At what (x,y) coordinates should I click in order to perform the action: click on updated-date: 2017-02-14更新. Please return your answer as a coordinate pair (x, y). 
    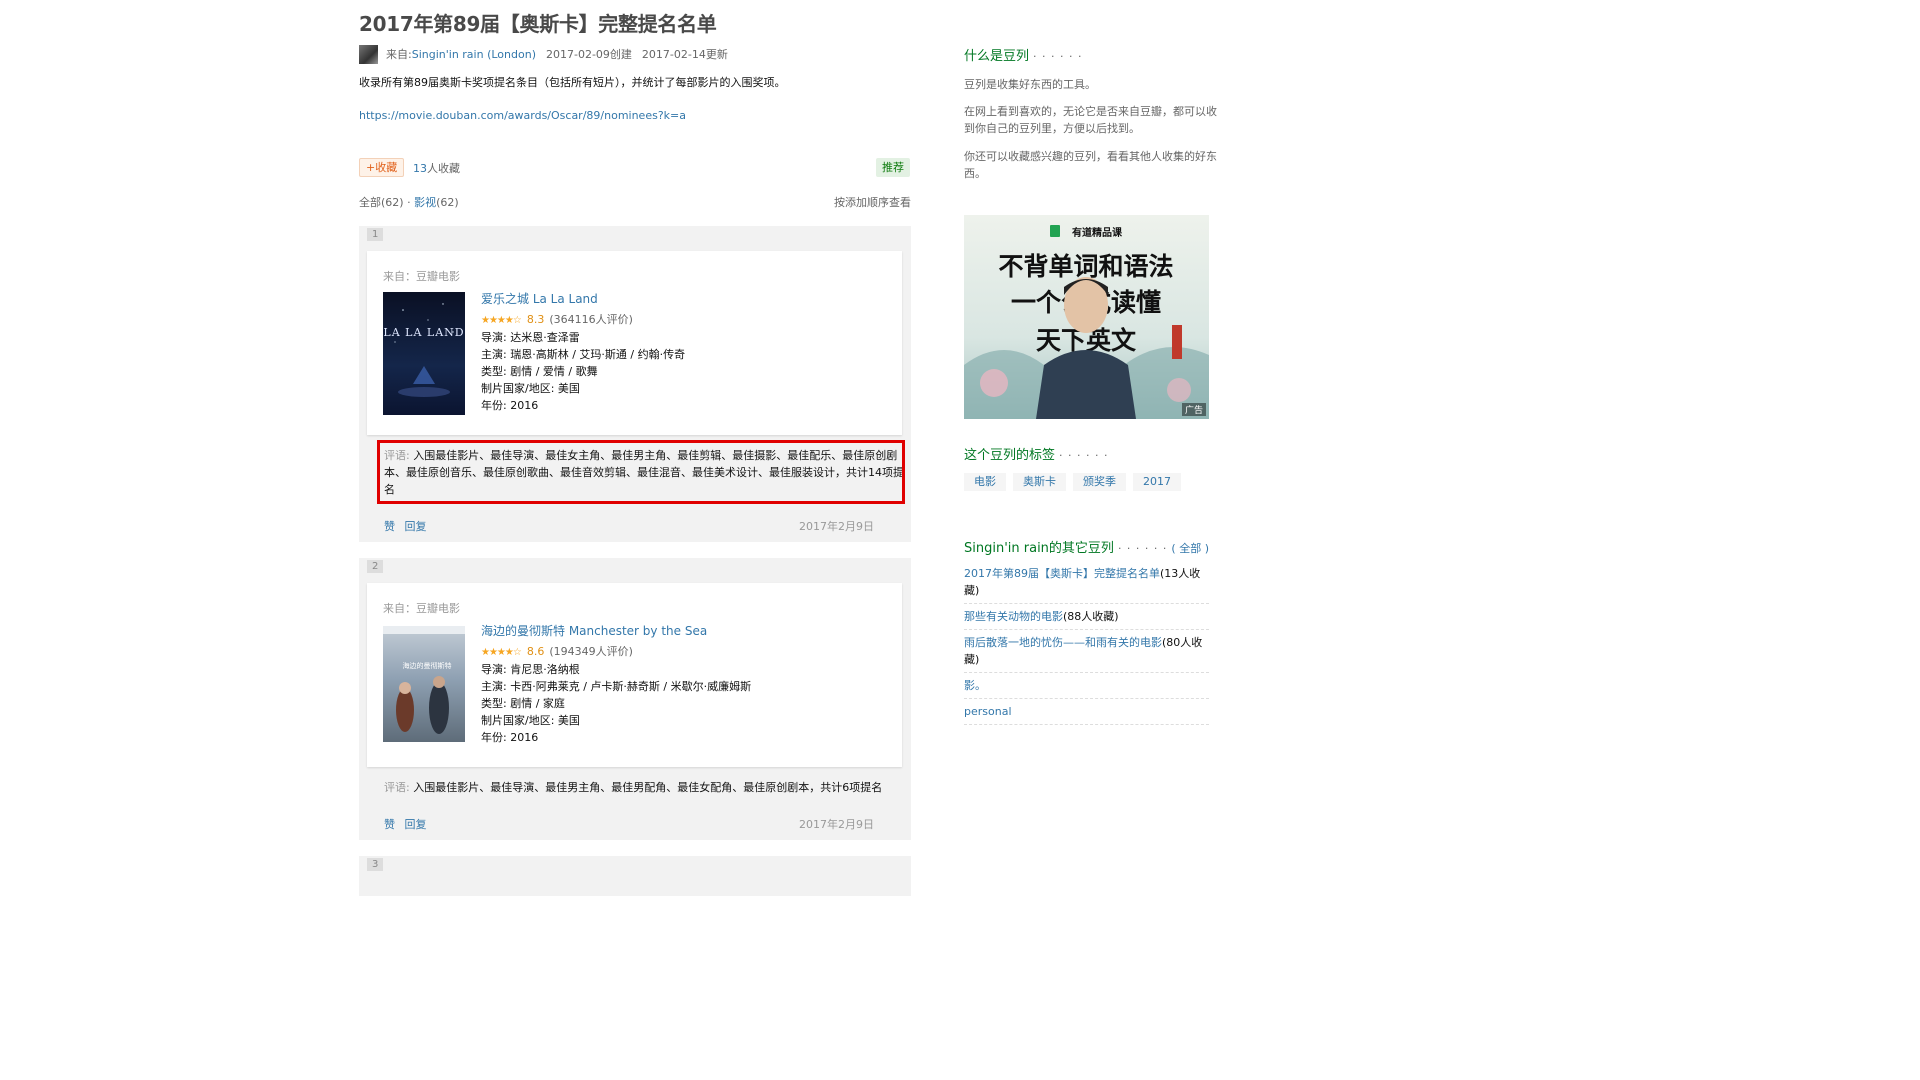
    Looking at the image, I should click on (684, 54).